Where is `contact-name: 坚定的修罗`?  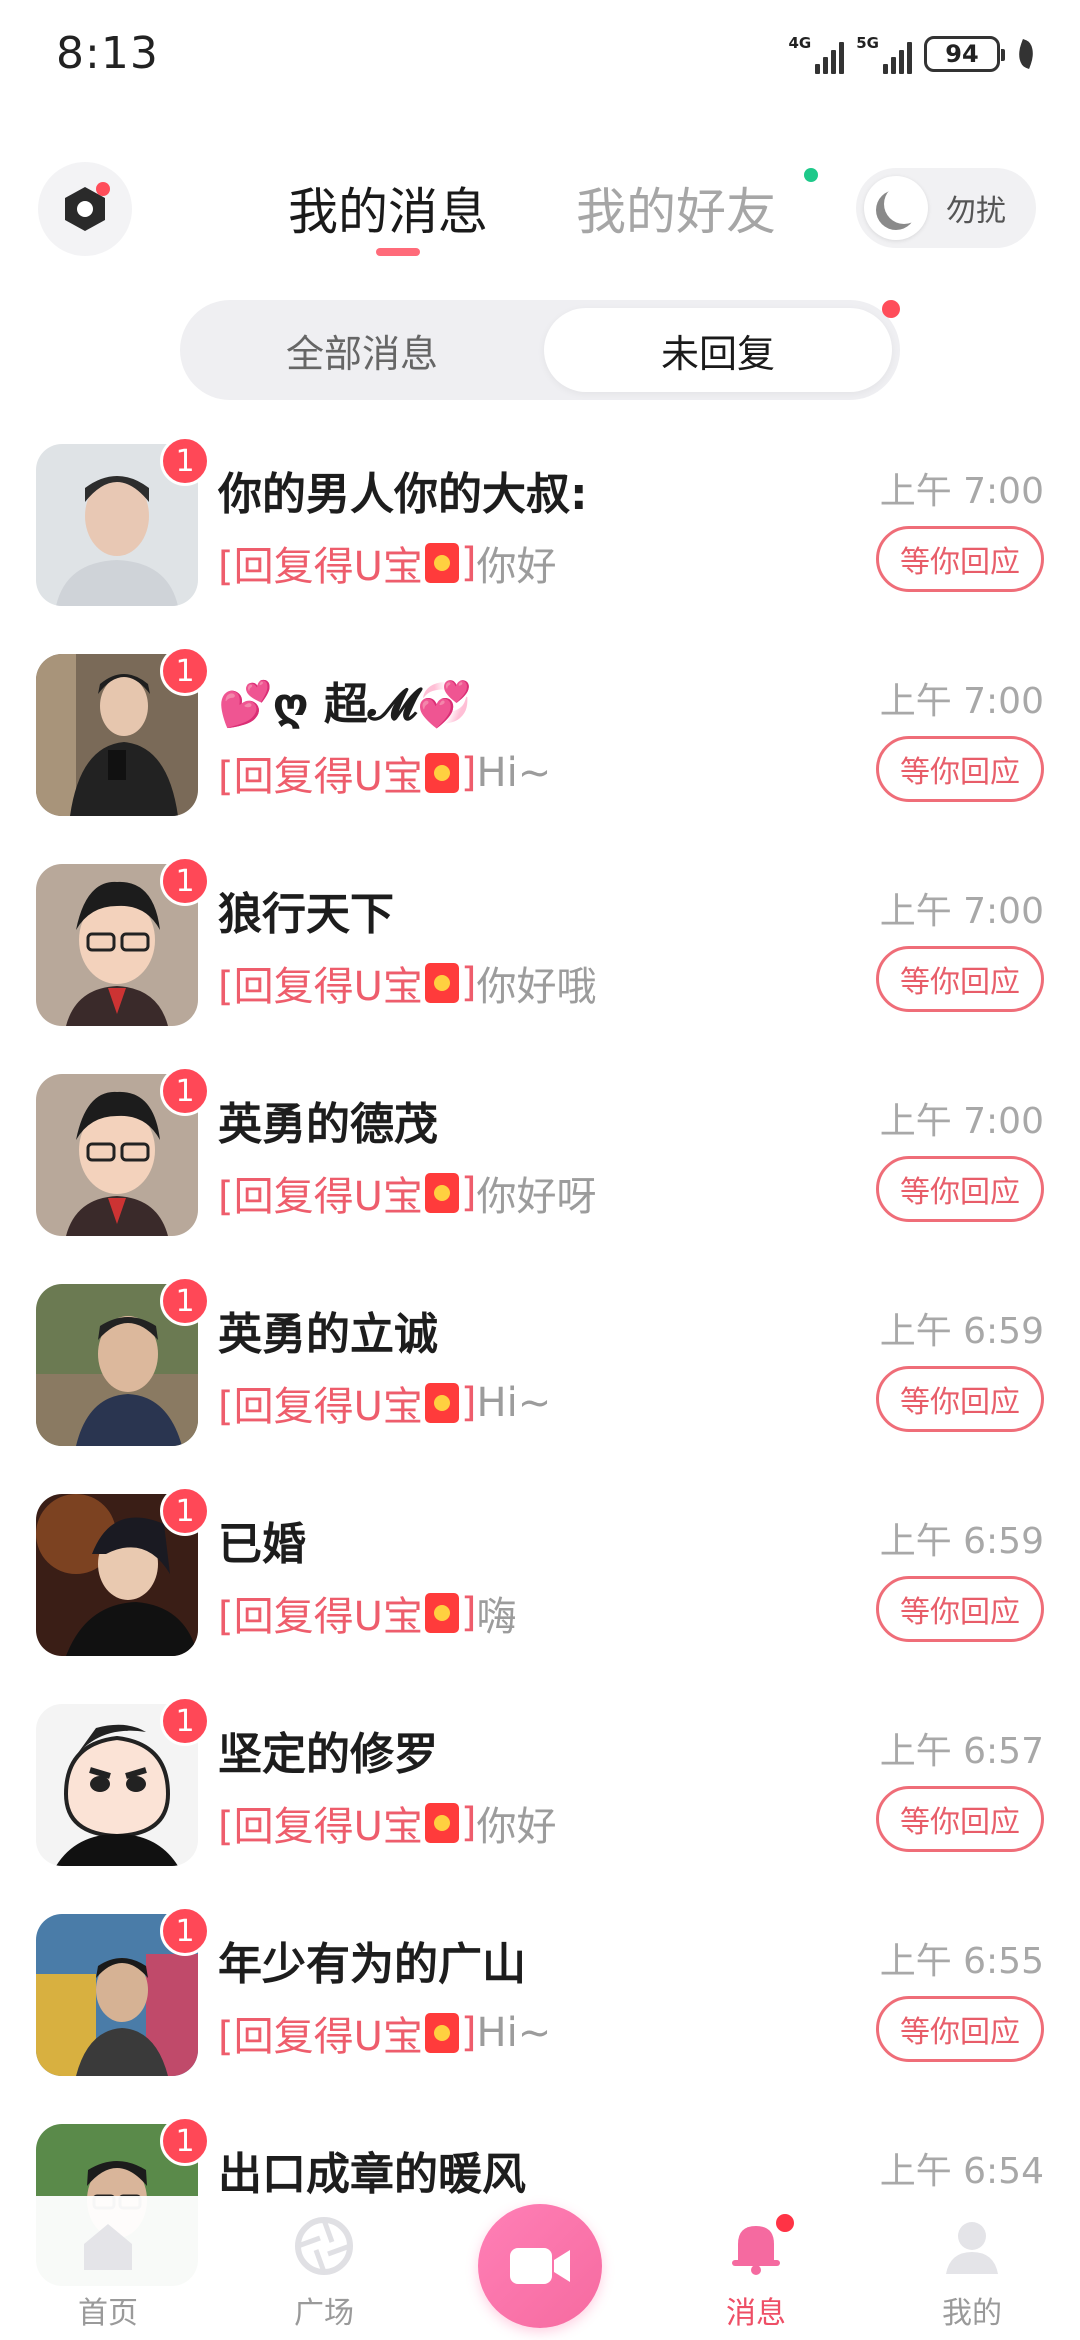
contact-name: 坚定的修罗 is located at coordinates (328, 1754).